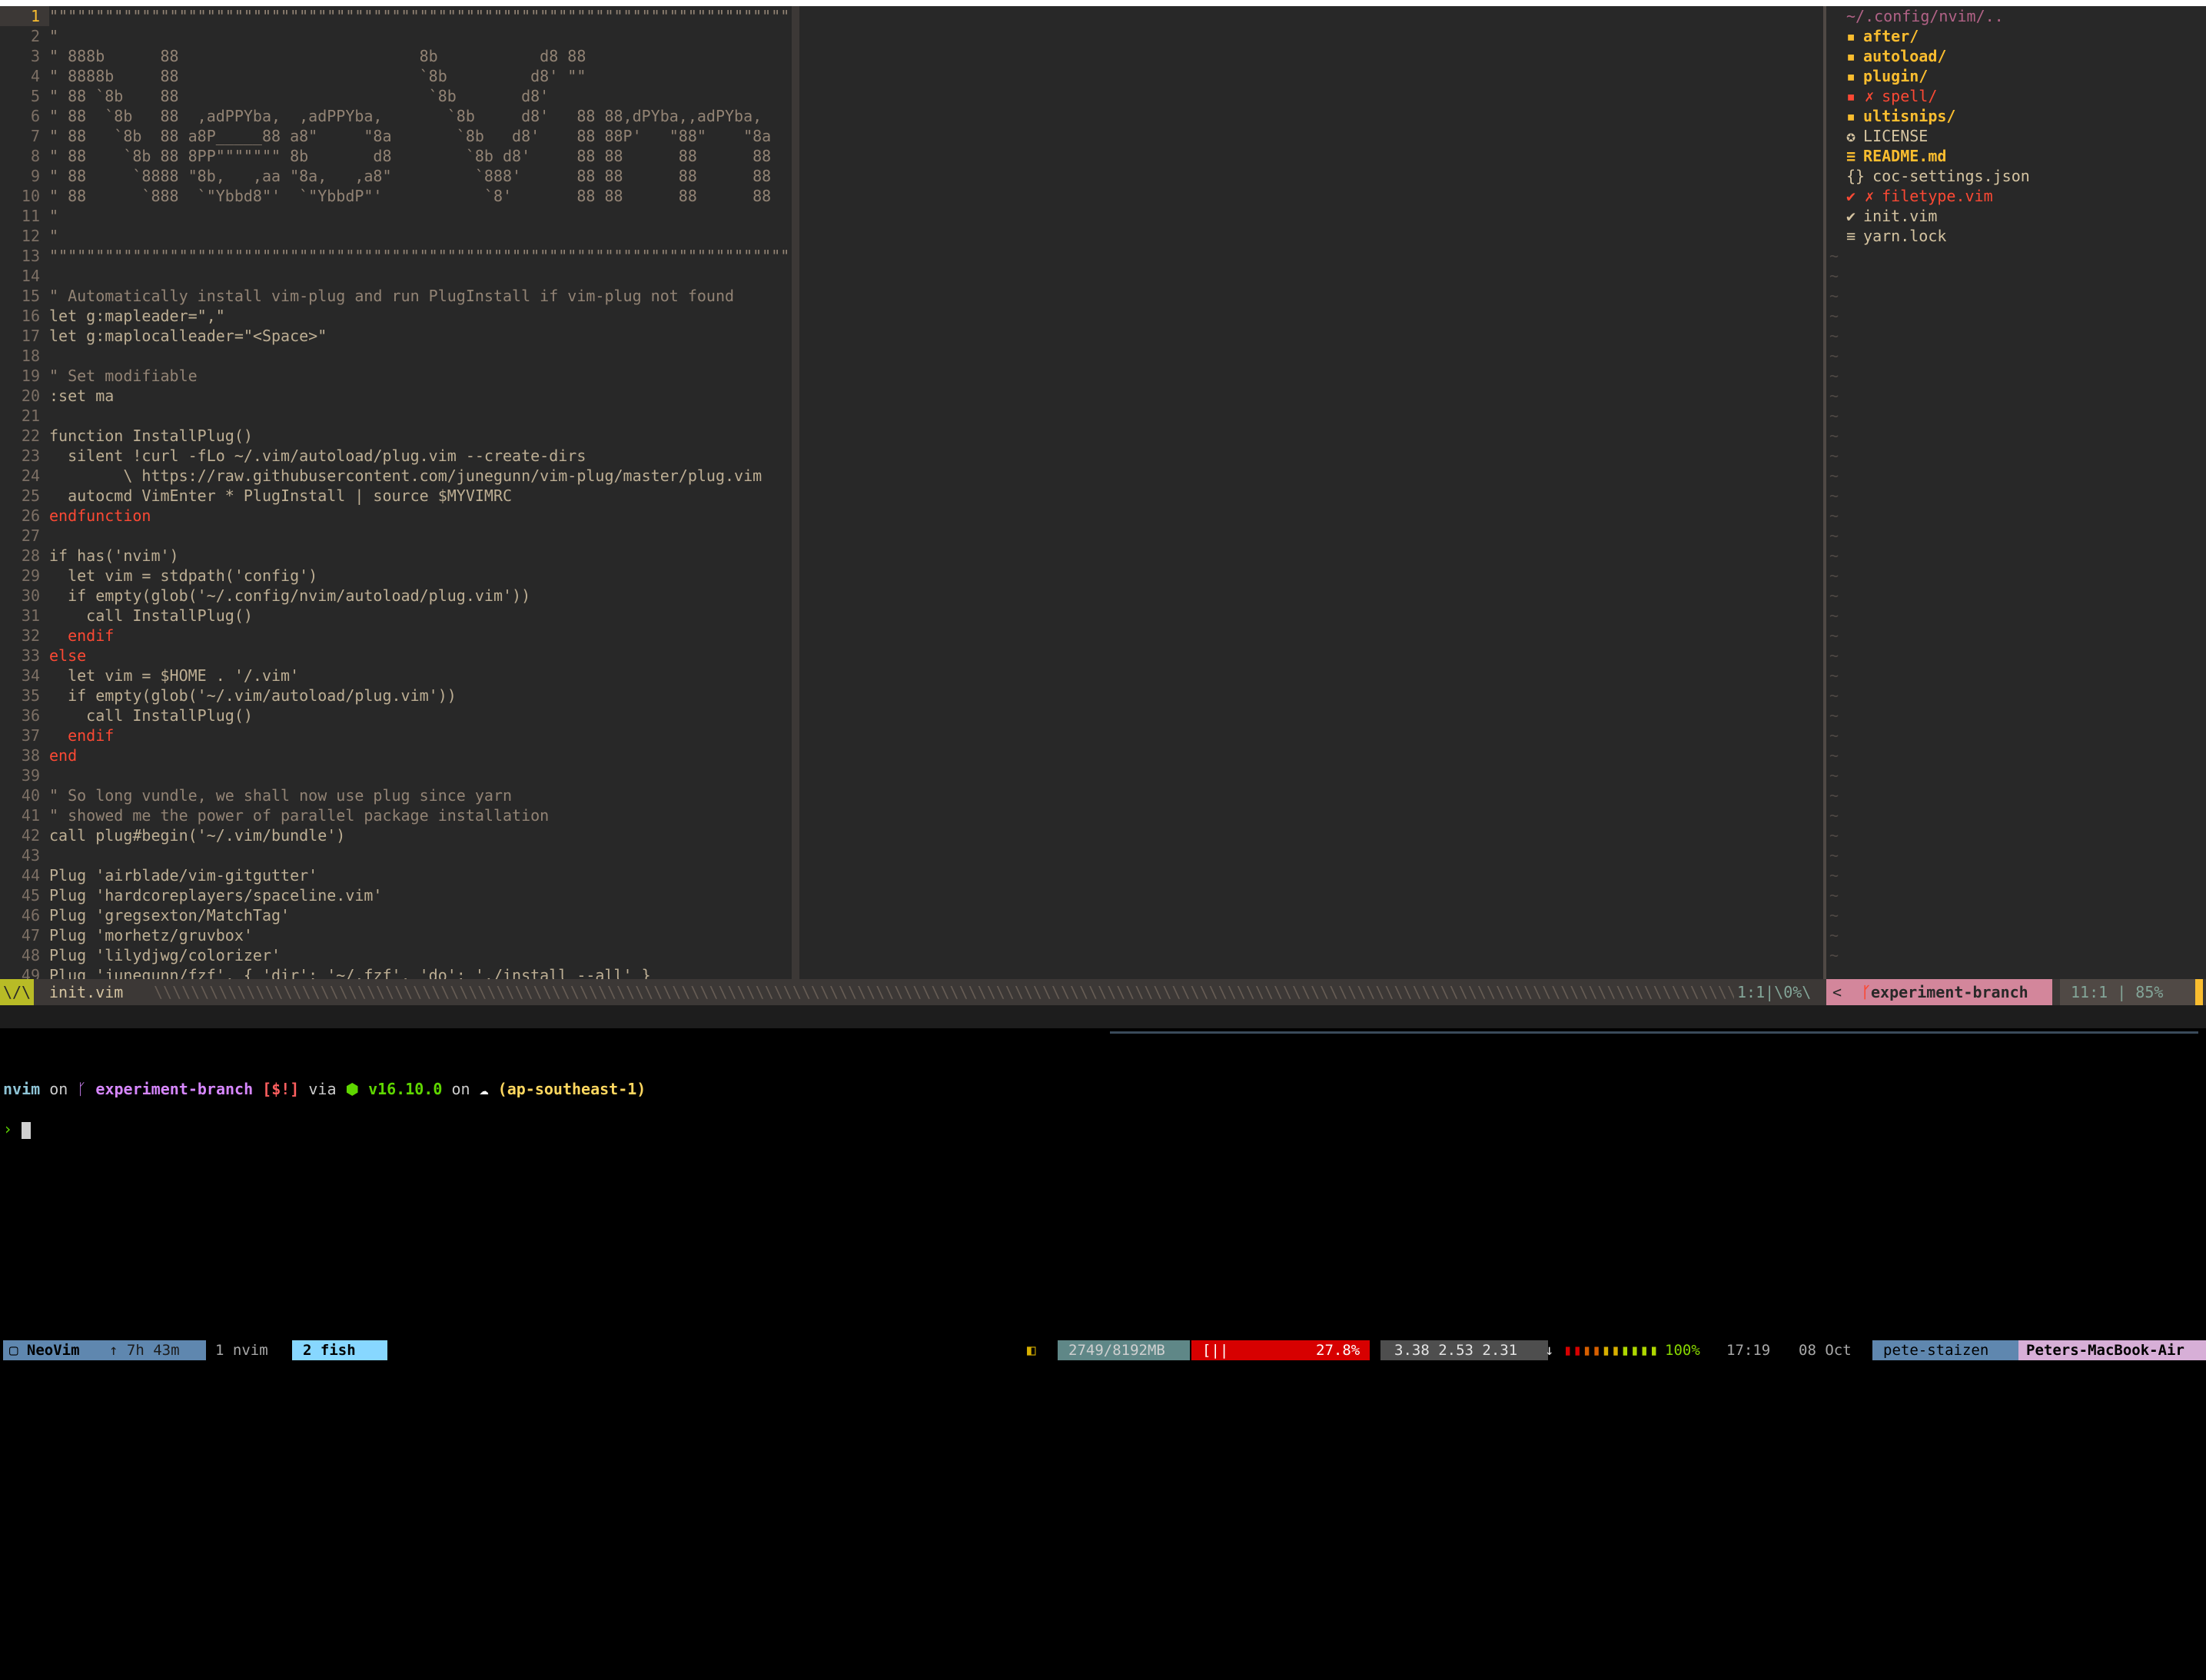 The height and width of the screenshot is (1680, 2206). I want to click on prompt-git-status: [$!], so click(281, 1089).